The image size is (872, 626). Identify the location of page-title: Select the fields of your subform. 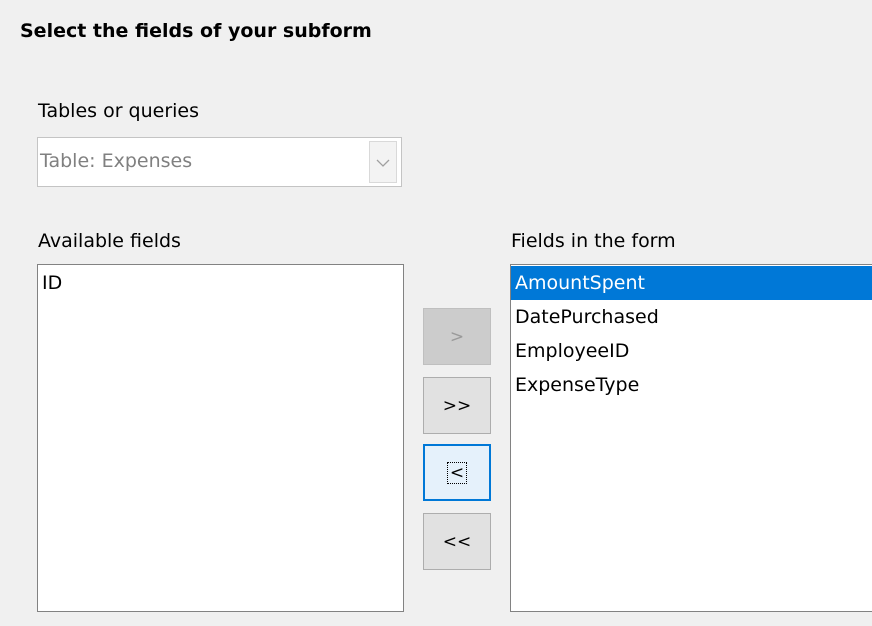
(196, 31).